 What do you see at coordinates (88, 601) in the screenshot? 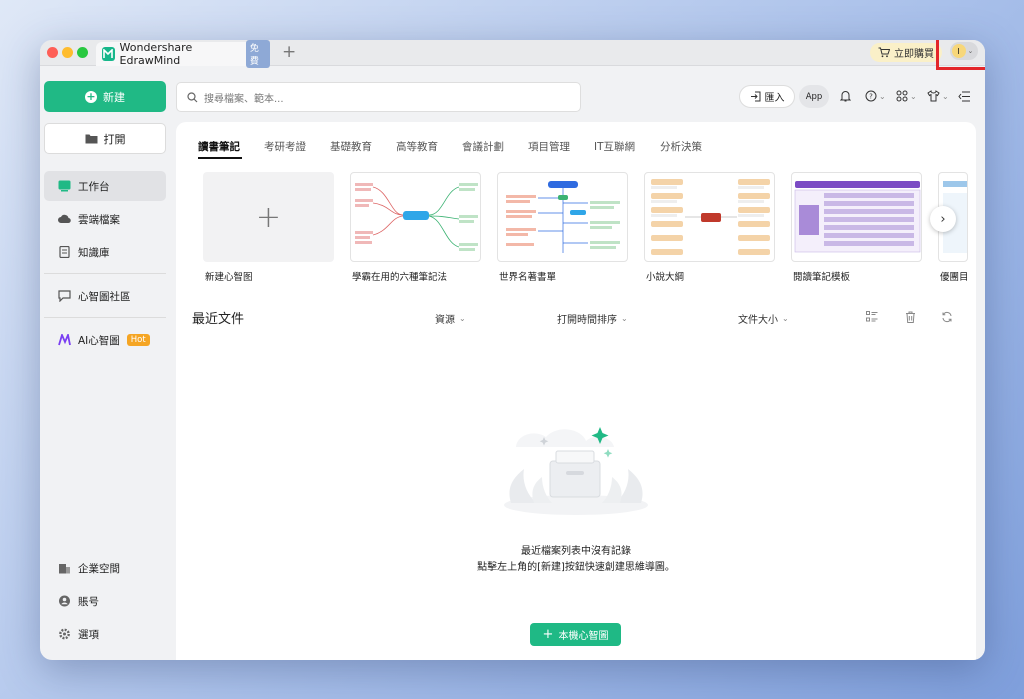
I see `sidebar-item-label: 賬号` at bounding box center [88, 601].